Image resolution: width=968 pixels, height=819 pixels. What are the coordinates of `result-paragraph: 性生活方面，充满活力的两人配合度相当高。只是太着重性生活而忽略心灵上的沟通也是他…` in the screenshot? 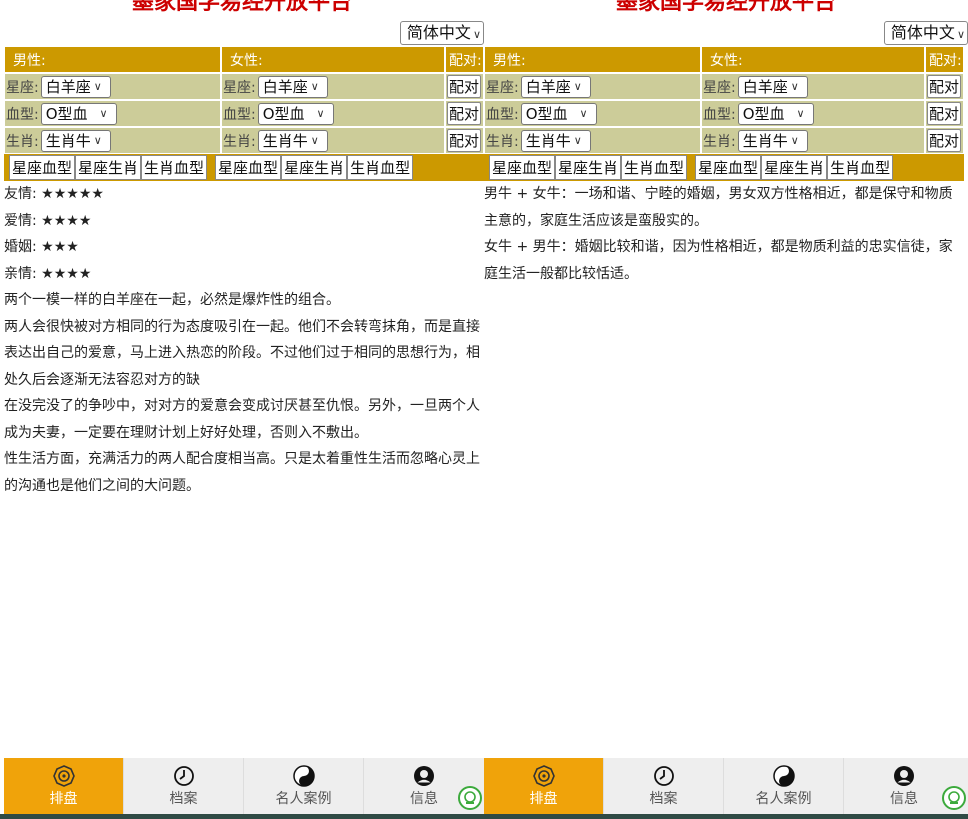 It's located at (242, 472).